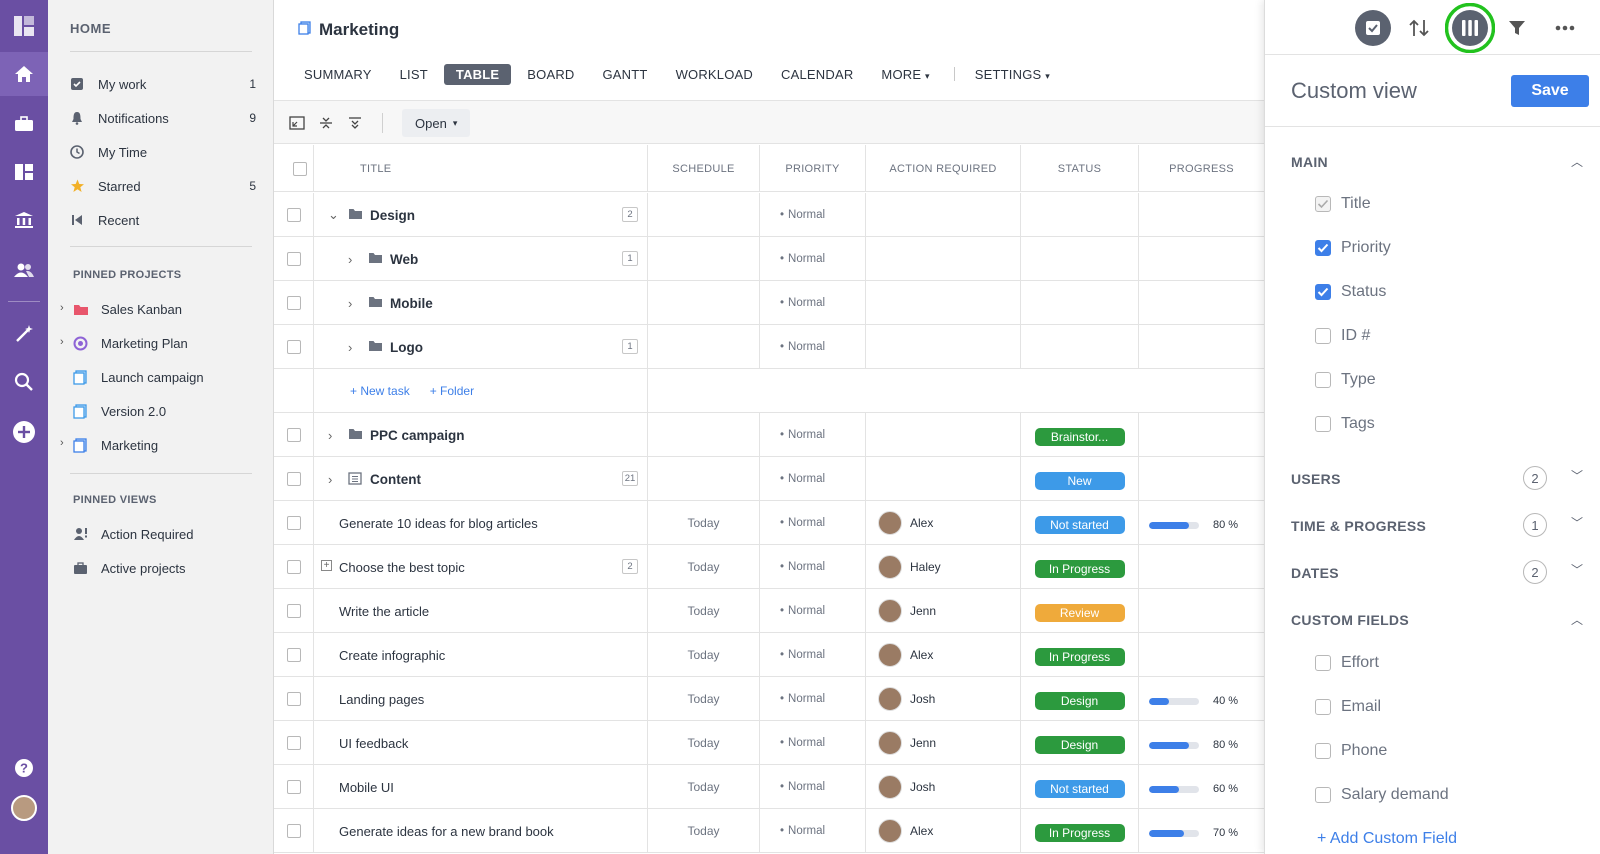  I want to click on action-required-cell: Haley, so click(943, 567).